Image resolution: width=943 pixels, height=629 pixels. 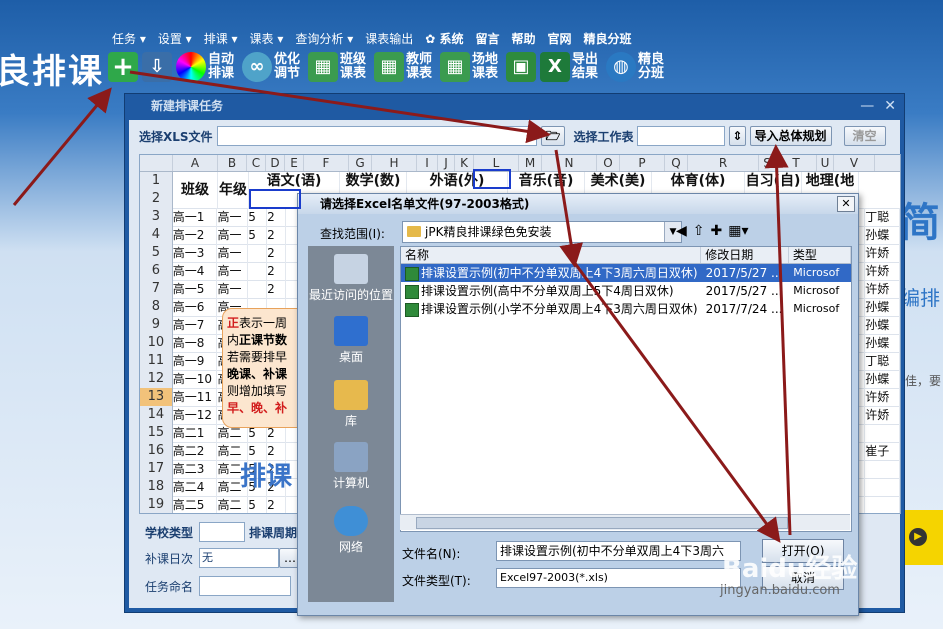 What do you see at coordinates (195, 271) in the screenshot?
I see `class-cell: 高一4` at bounding box center [195, 271].